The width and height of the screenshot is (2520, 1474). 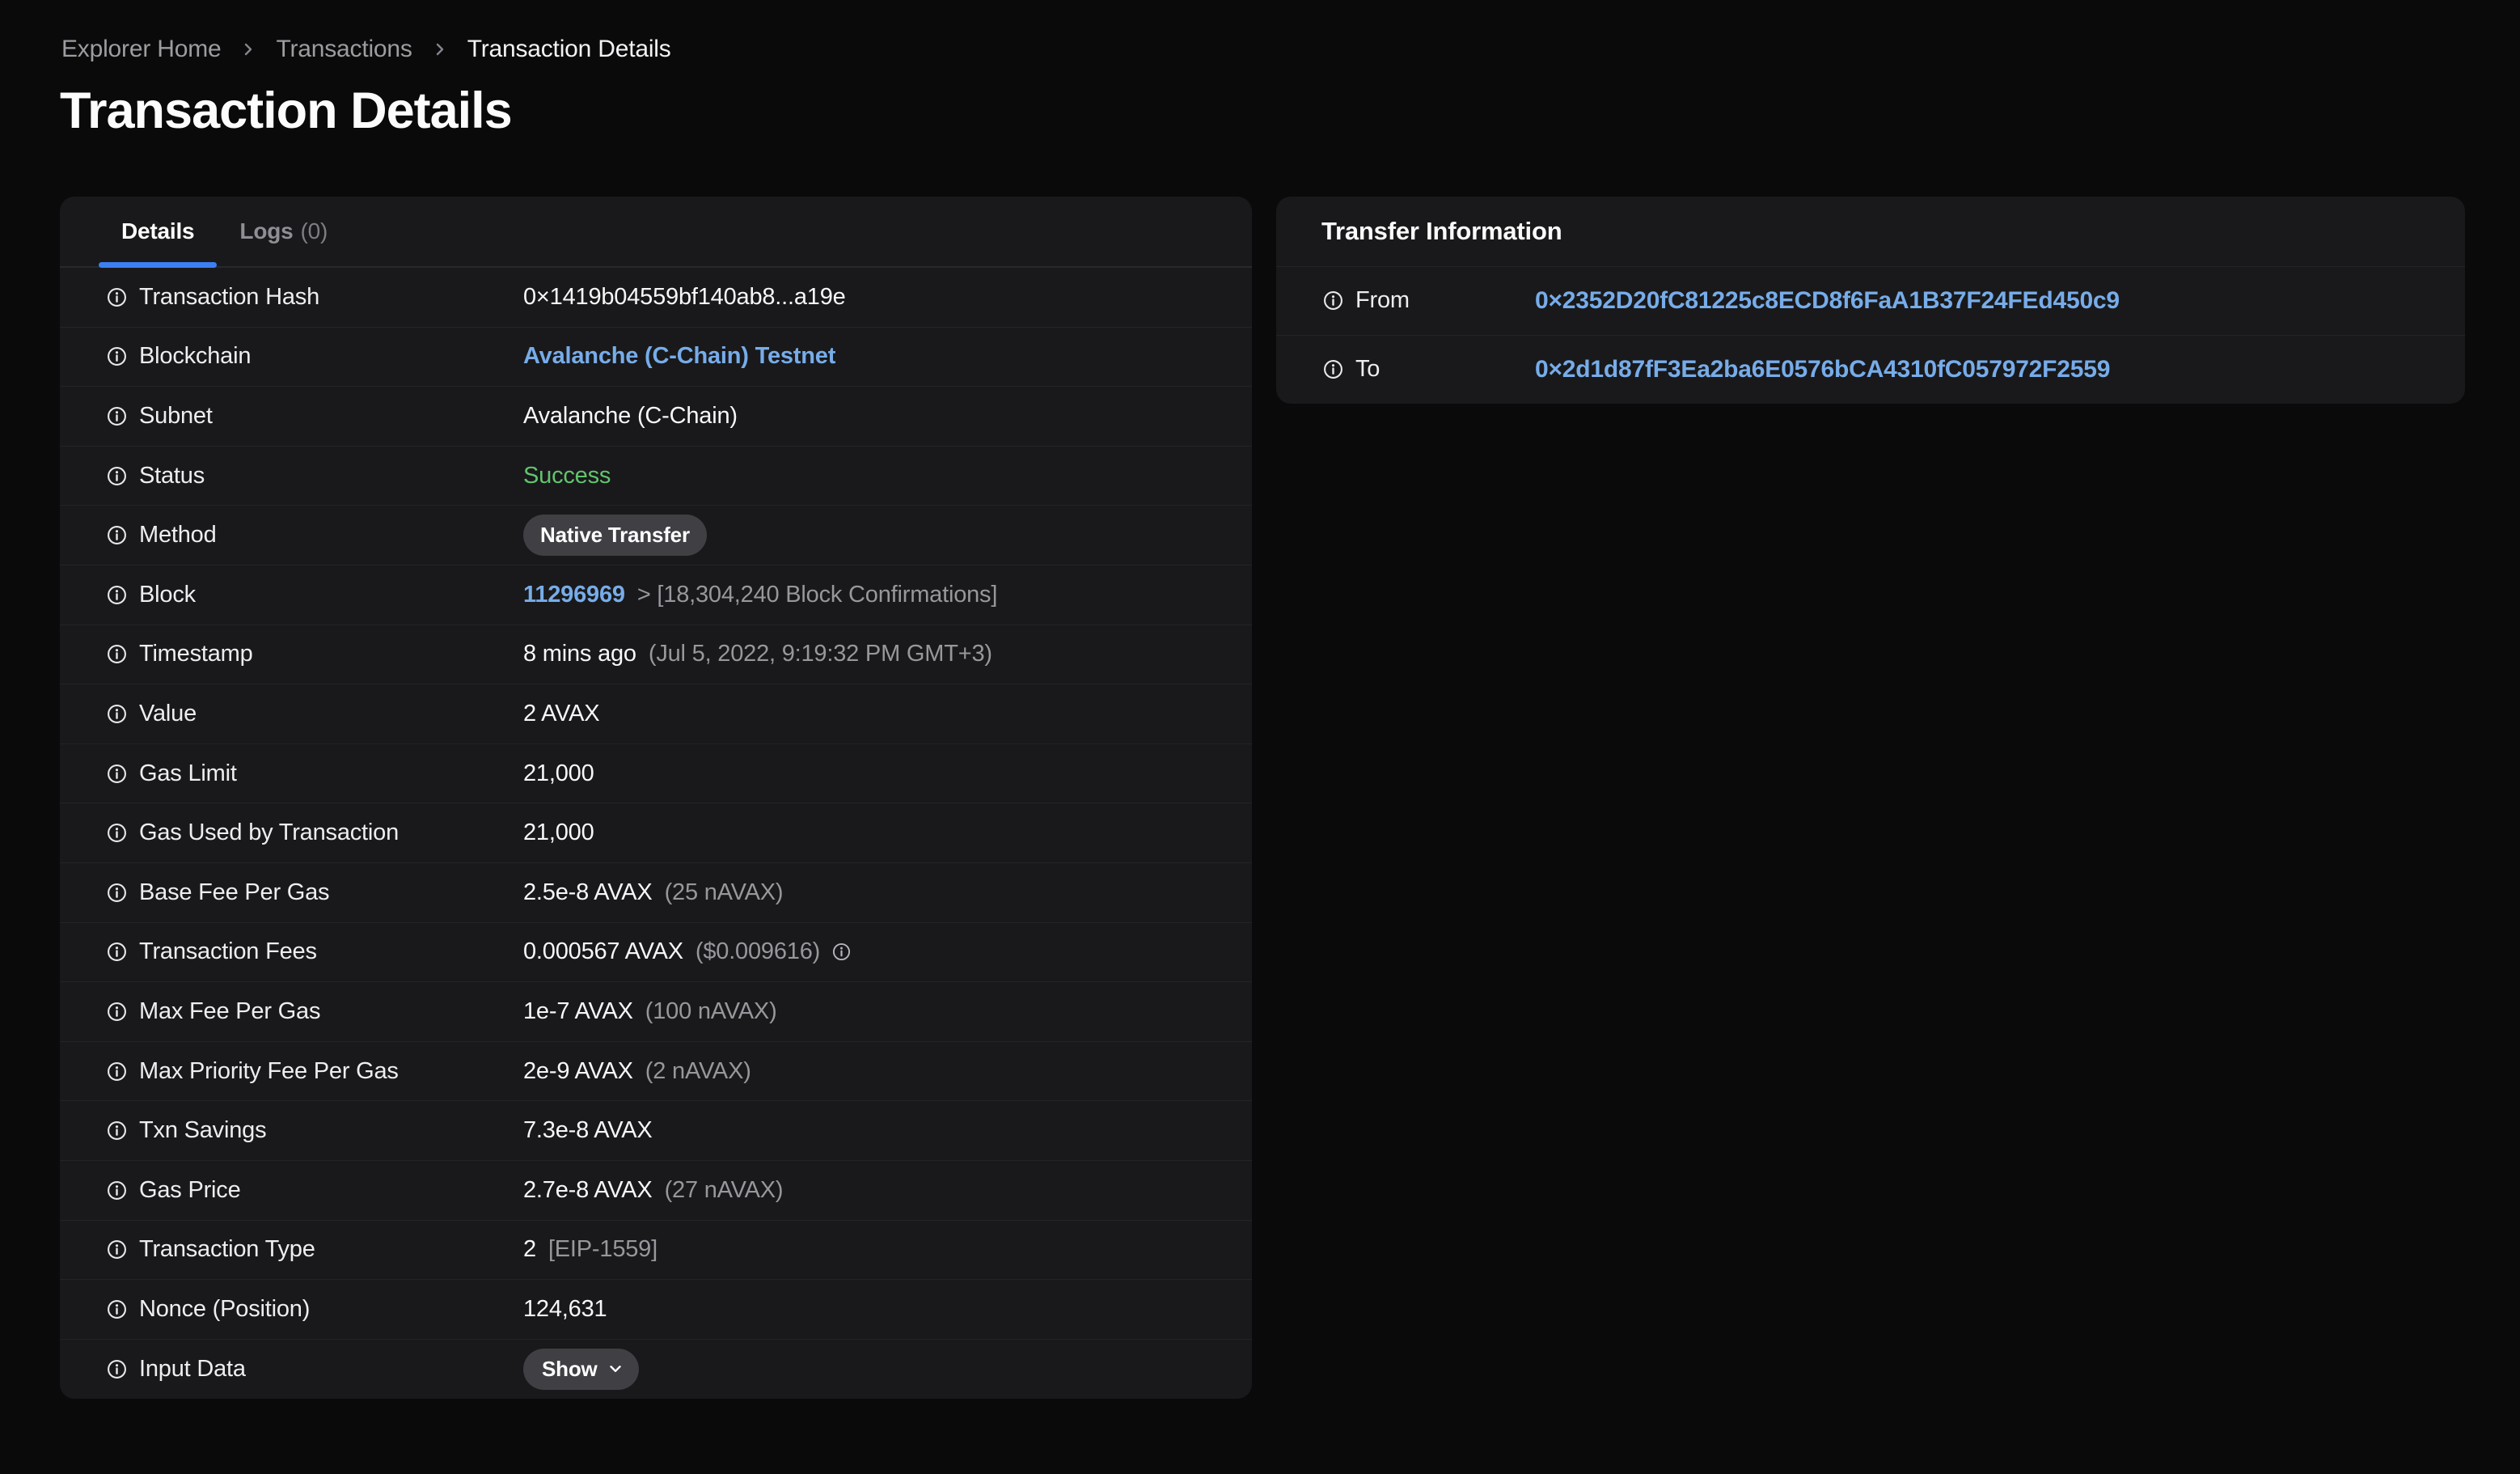 I want to click on timestamp-relative: 8 mins ago, so click(x=579, y=654).